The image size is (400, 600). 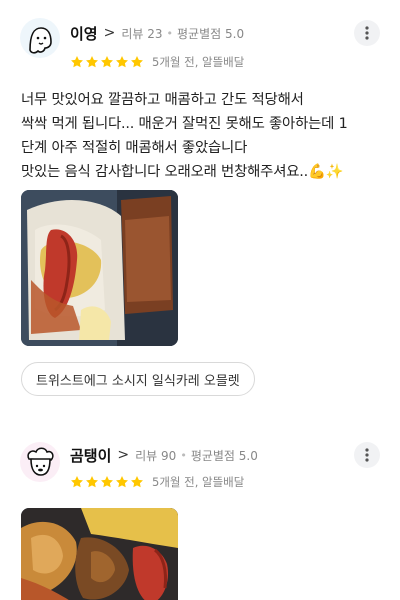 I want to click on review-text-line: 맛있는 음식 감사합니다 오래오래 번창해주셔요..💪✨, so click(x=182, y=172).